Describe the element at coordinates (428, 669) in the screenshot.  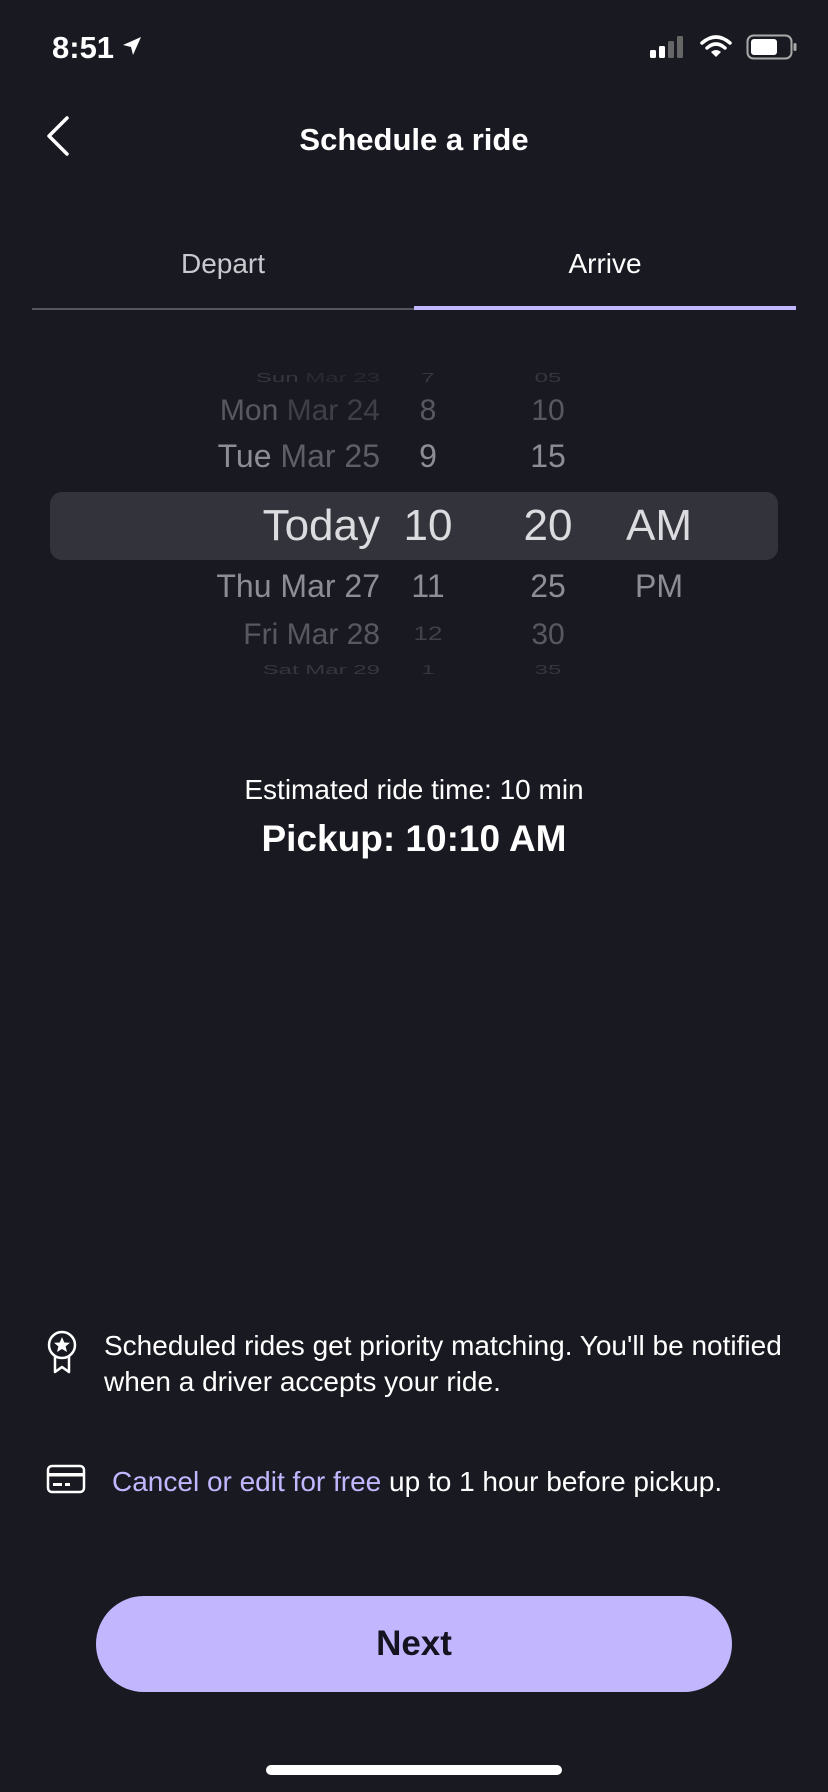
I see `picker-hour-row: 1` at that location.